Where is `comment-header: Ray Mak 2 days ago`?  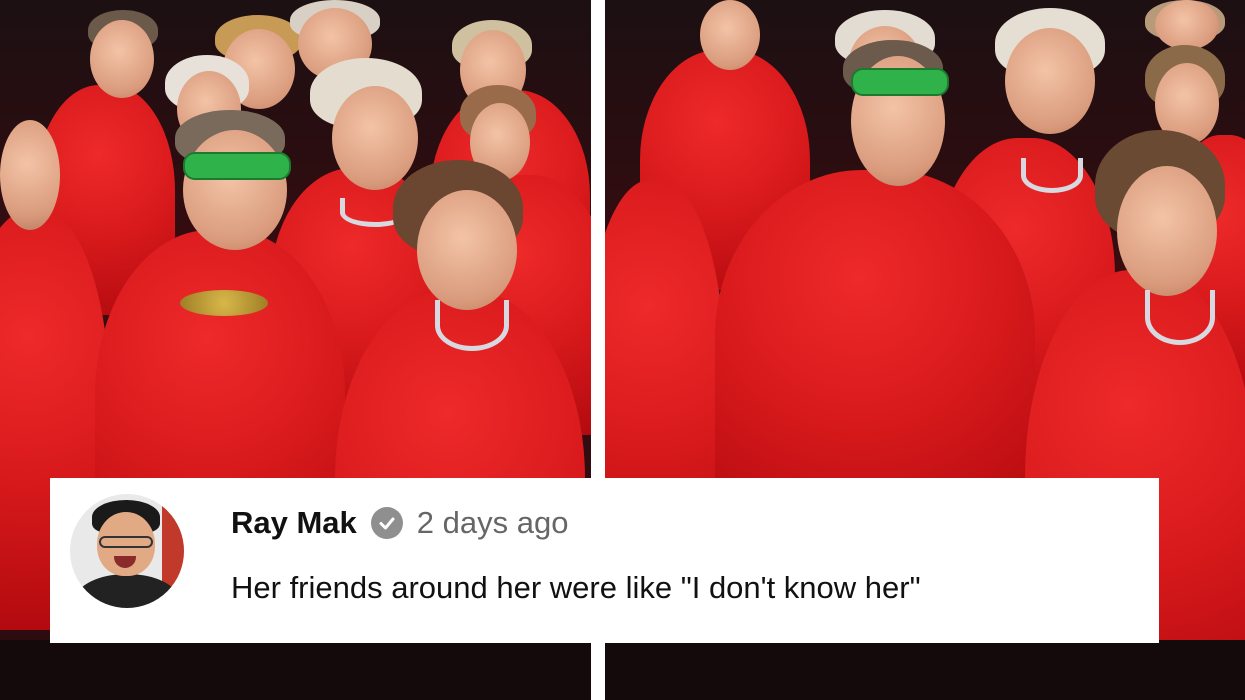 comment-header: Ray Mak 2 days ago is located at coordinates (399, 523).